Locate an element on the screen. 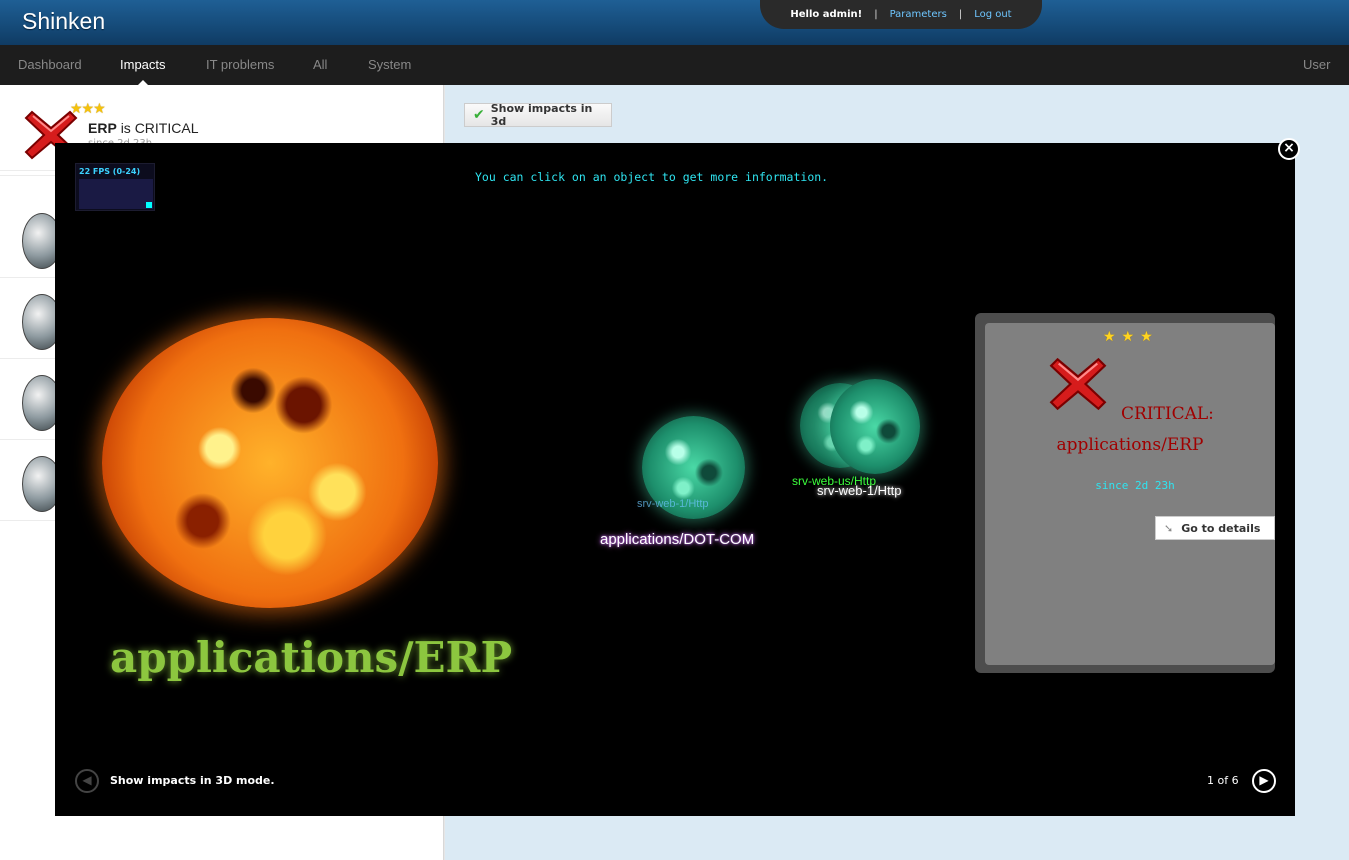 This screenshot has height=860, width=1349. show-impacts-3d-button: ✔ Show impacts in 3d is located at coordinates (538, 115).